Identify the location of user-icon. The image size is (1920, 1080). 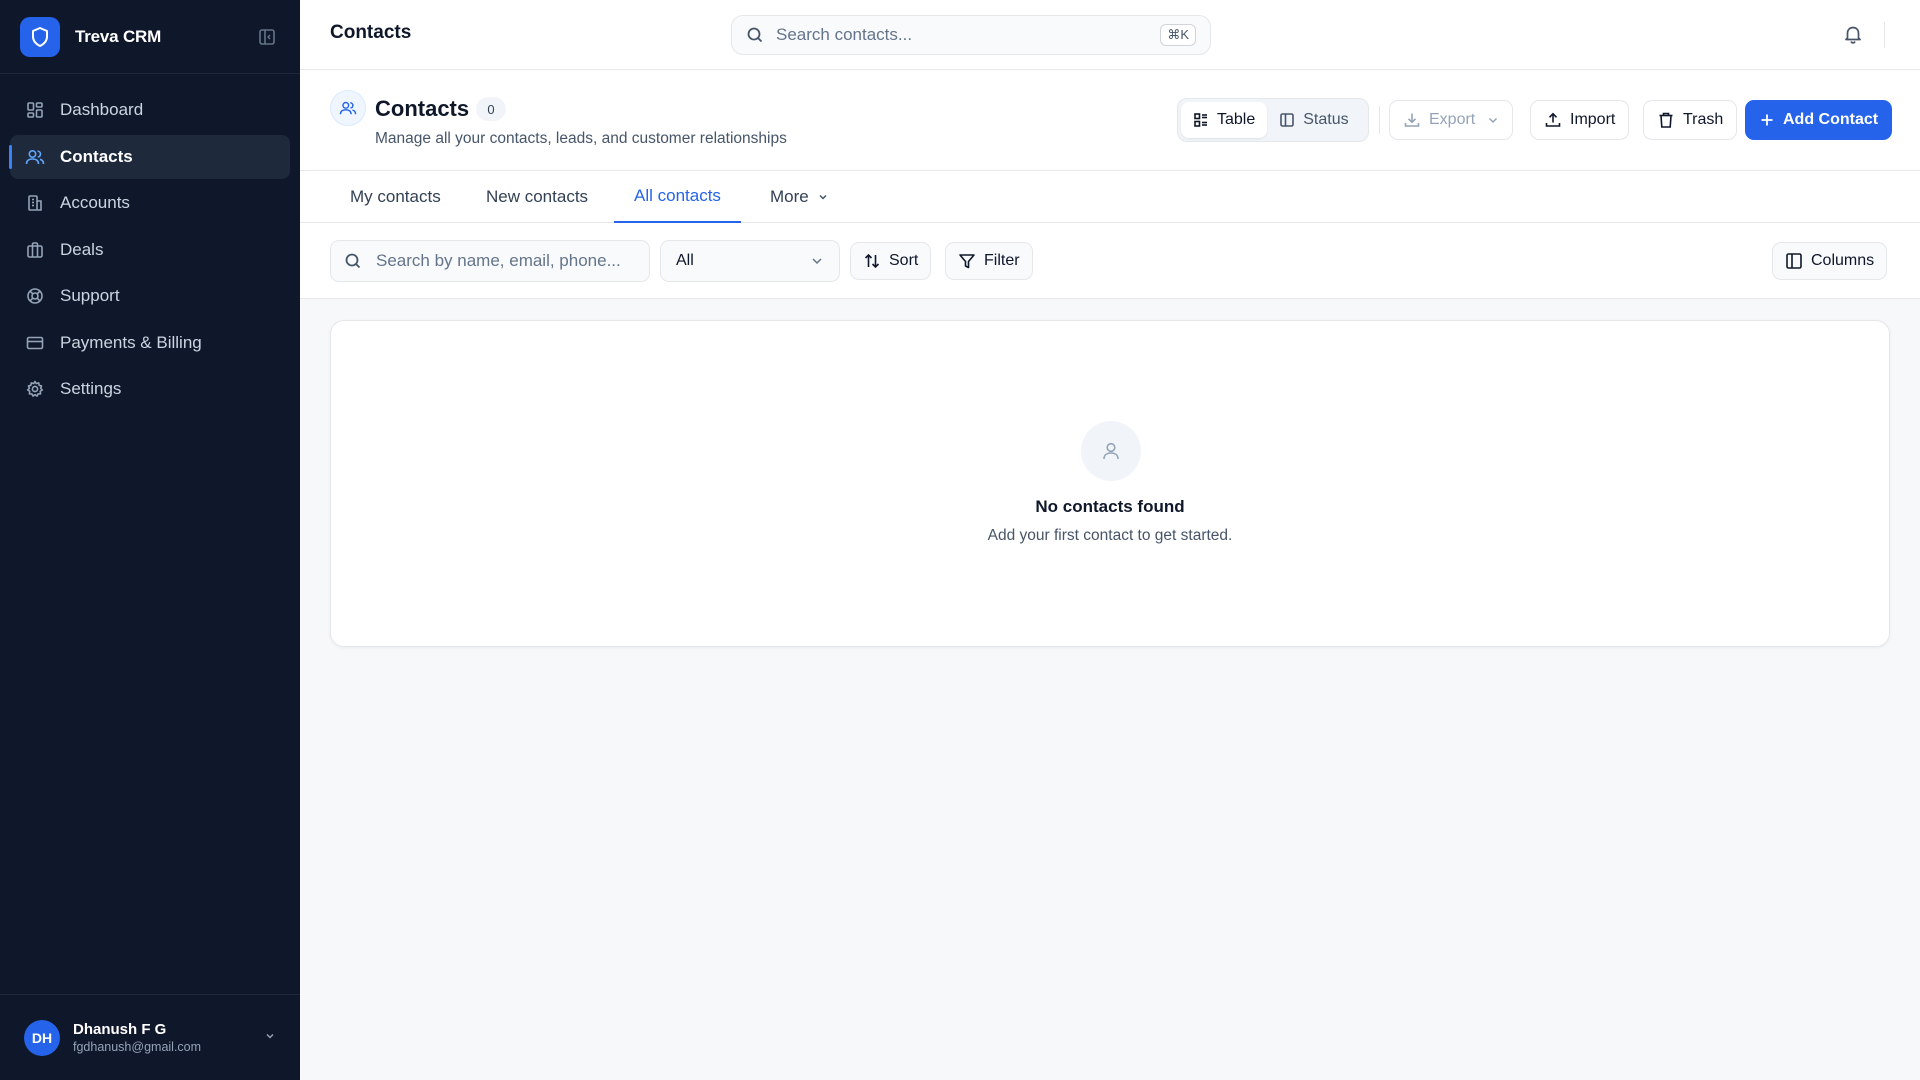
(1111, 451).